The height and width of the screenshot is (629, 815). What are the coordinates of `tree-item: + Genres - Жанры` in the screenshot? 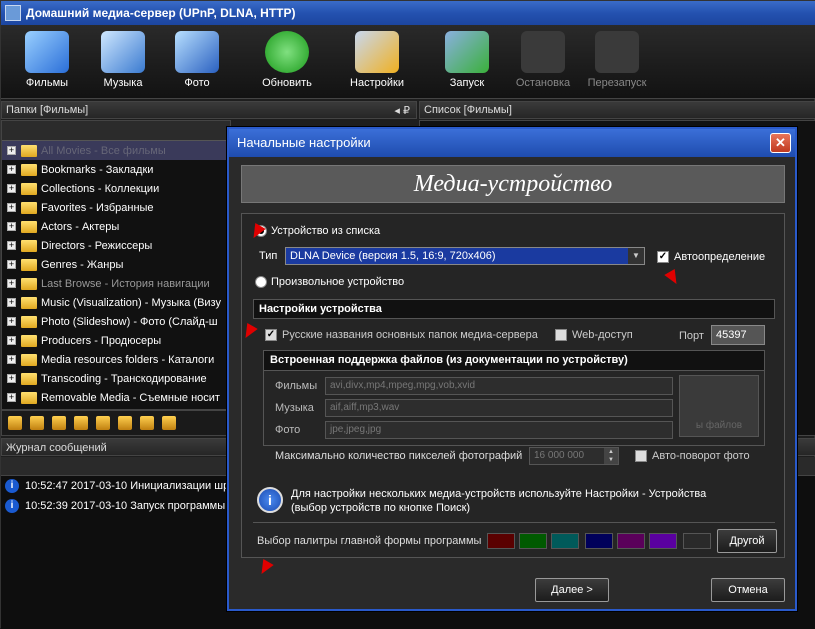 It's located at (116, 264).